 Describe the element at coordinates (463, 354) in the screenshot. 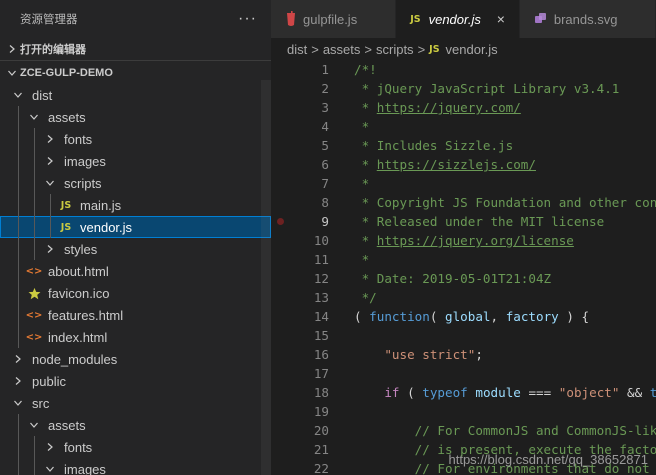

I see `code-line: 16 "use strict";` at that location.